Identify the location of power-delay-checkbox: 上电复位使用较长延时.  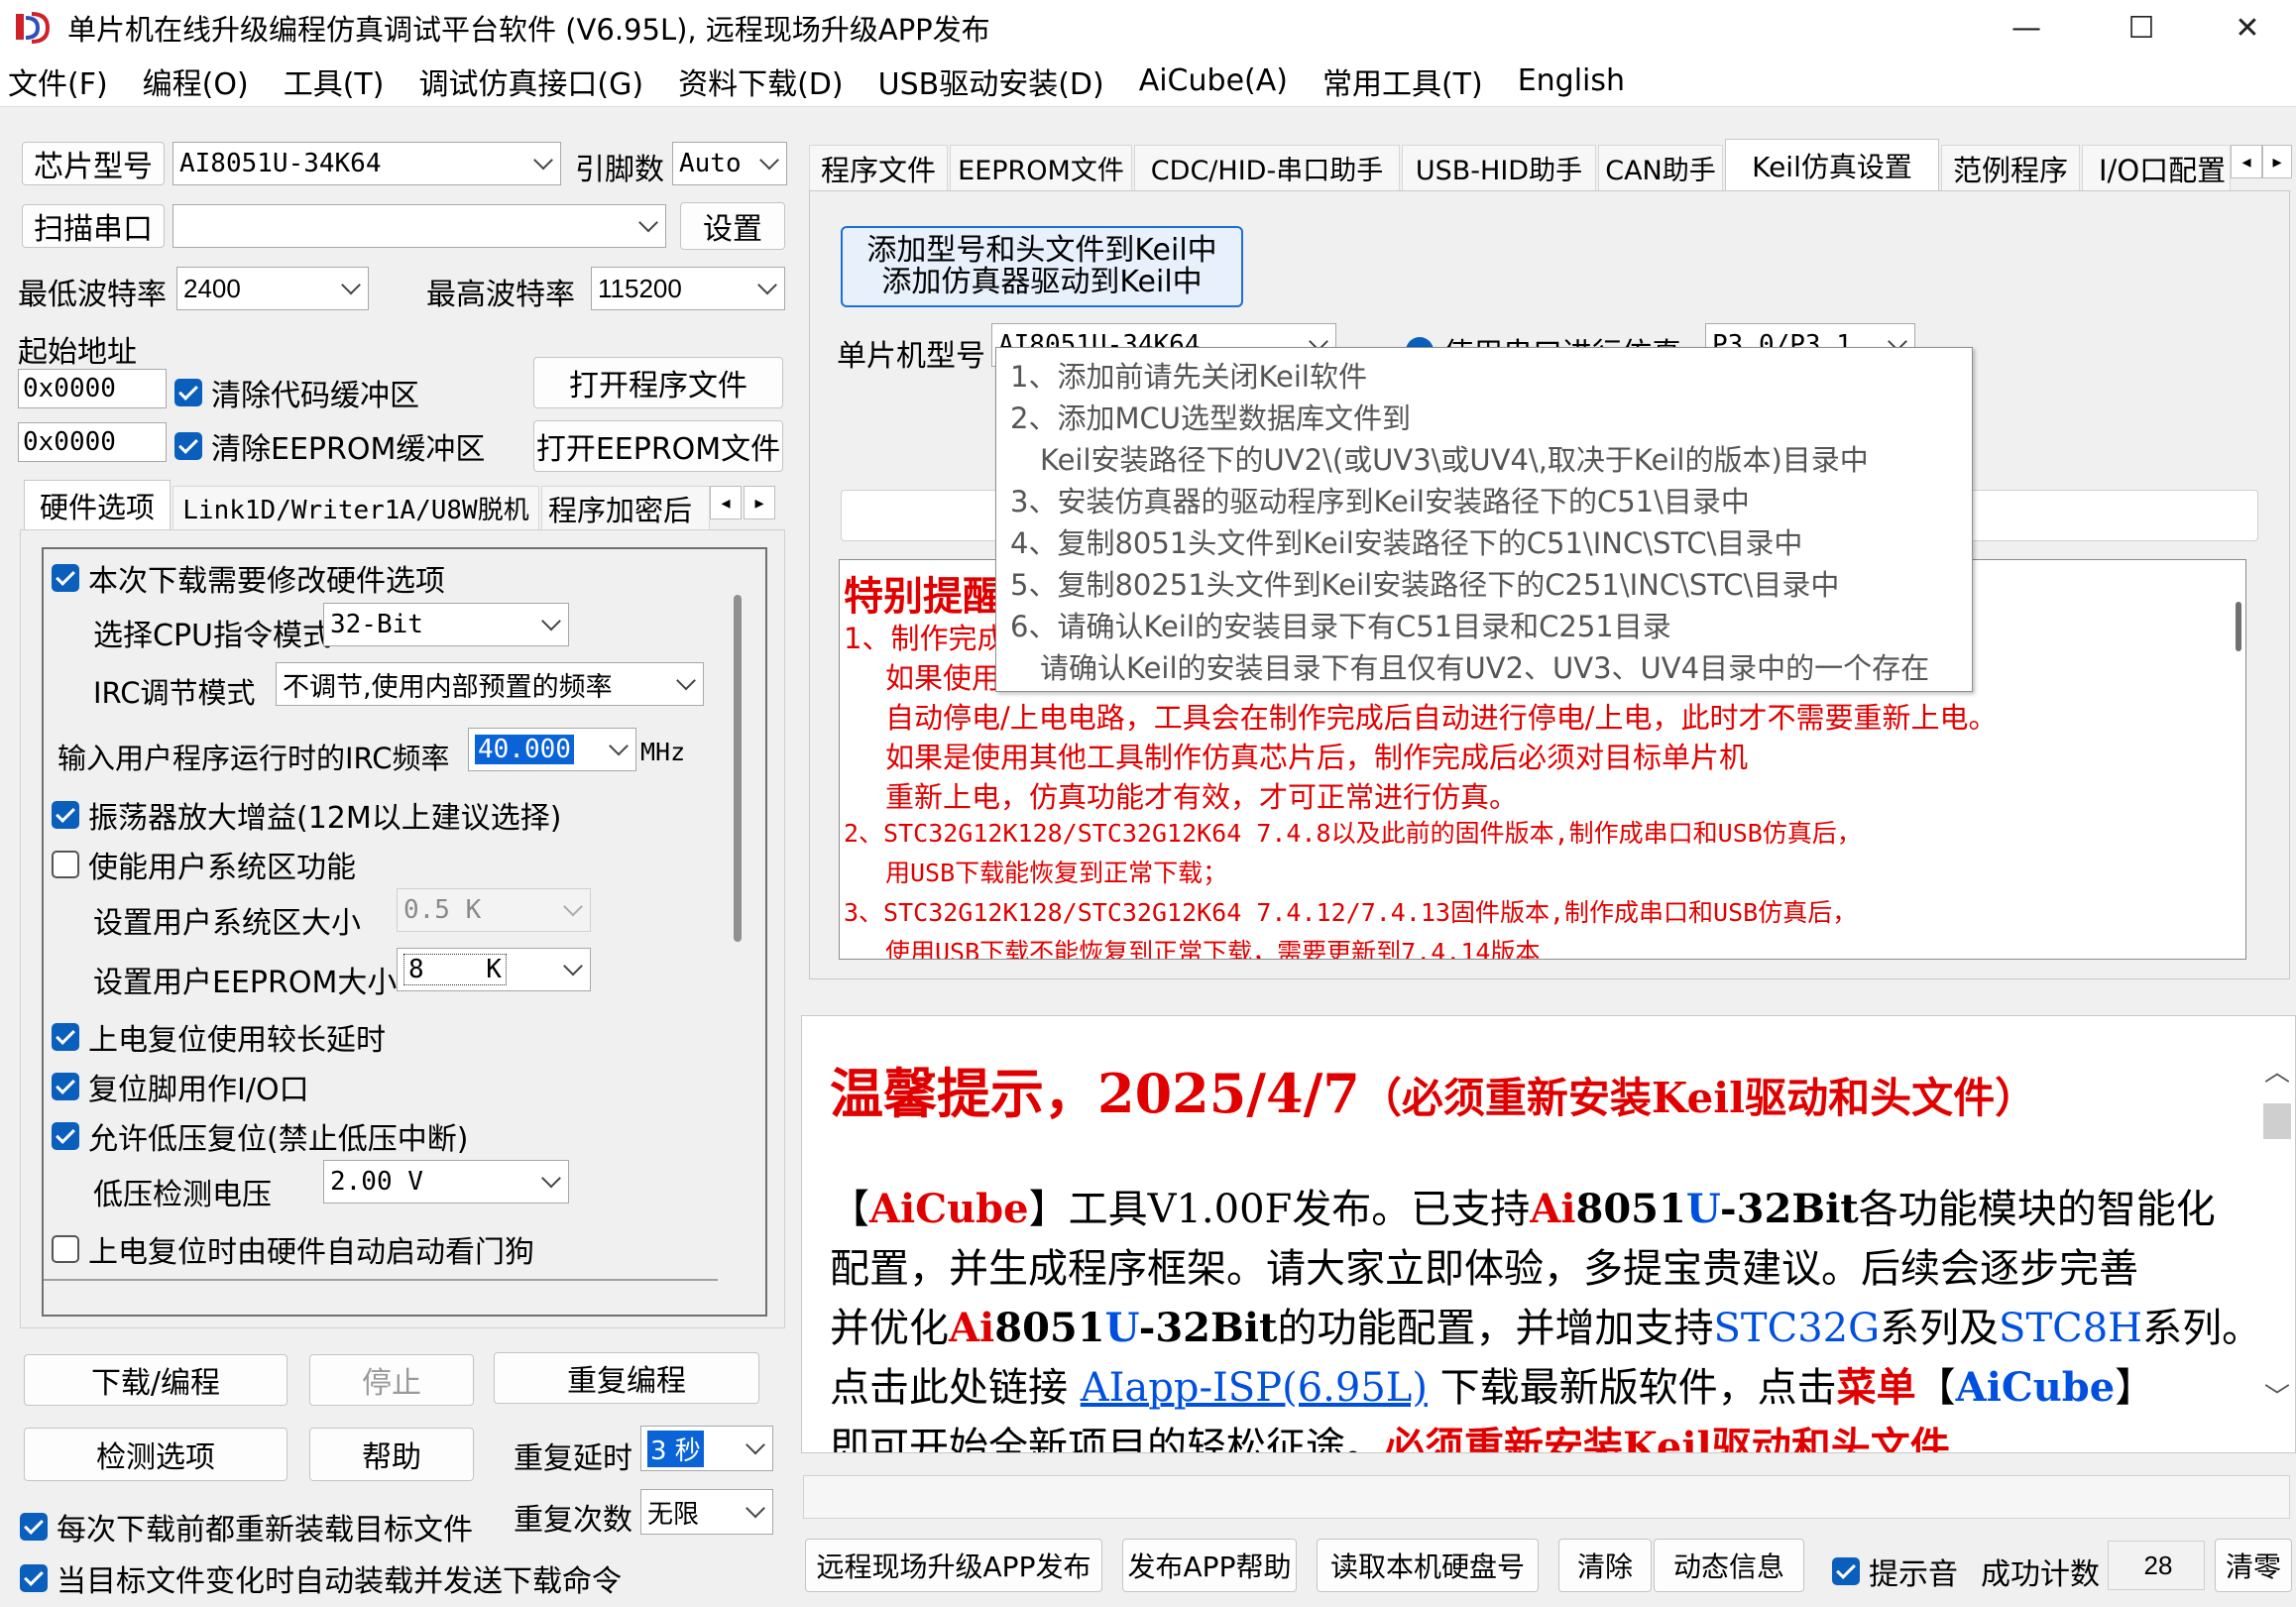
(219, 1037).